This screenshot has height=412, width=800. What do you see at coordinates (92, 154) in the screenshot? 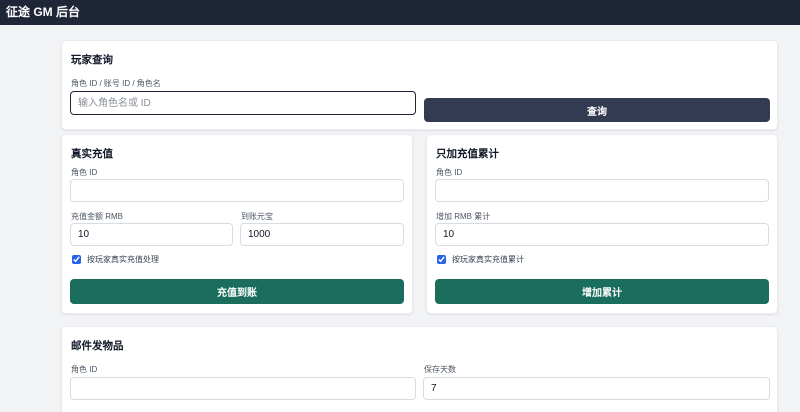
I see `real-recharge-title: 真实充值` at bounding box center [92, 154].